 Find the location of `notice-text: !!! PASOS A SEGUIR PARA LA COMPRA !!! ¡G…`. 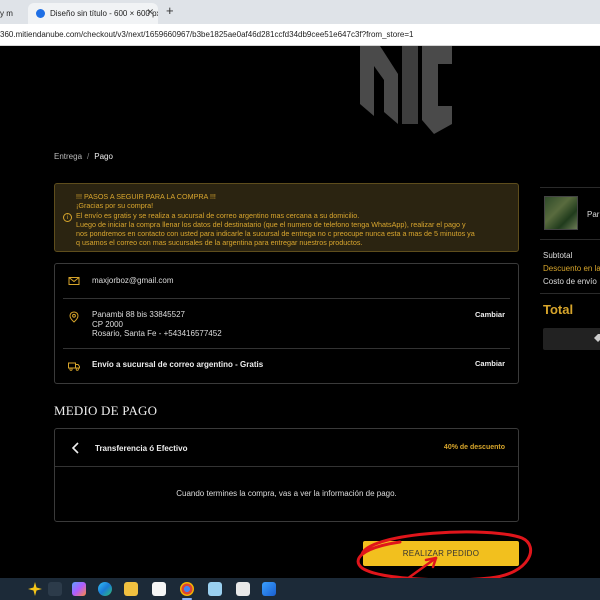

notice-text: !!! PASOS A SEGUIR PARA LA COMPRA !!! ¡G… is located at coordinates (295, 220).